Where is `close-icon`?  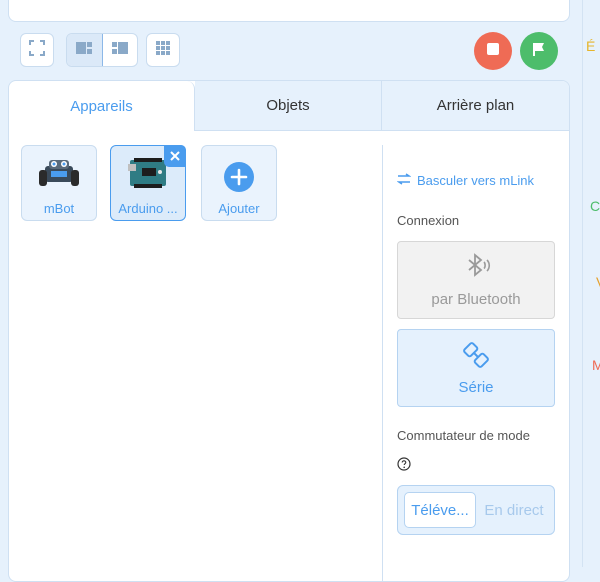
close-icon is located at coordinates (175, 156).